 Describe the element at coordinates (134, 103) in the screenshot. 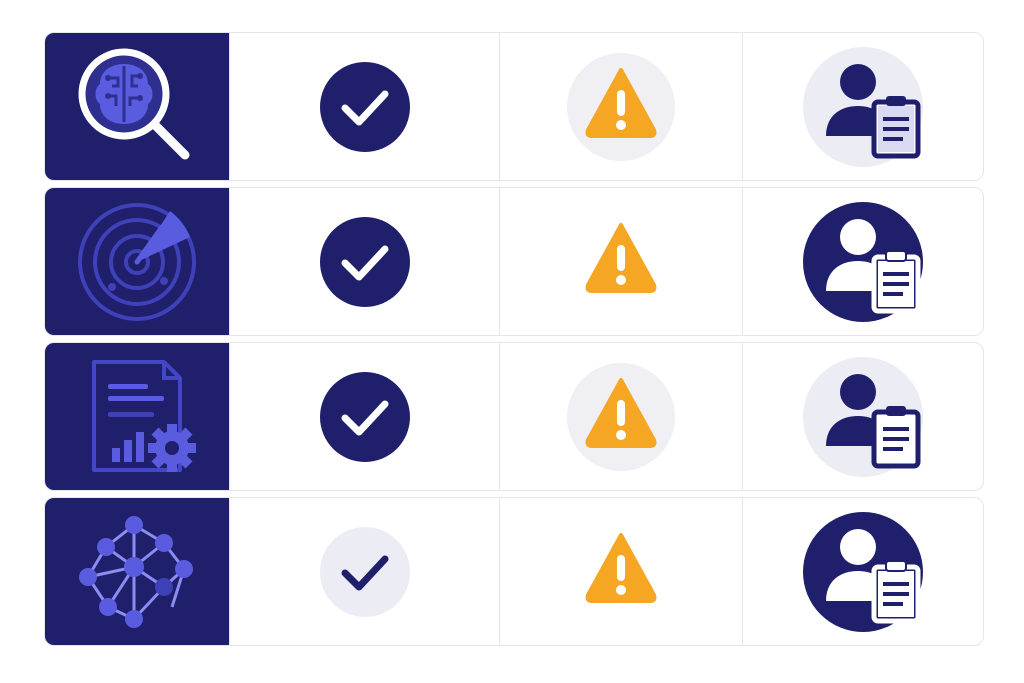

I see `brain-magnifier-icon` at that location.